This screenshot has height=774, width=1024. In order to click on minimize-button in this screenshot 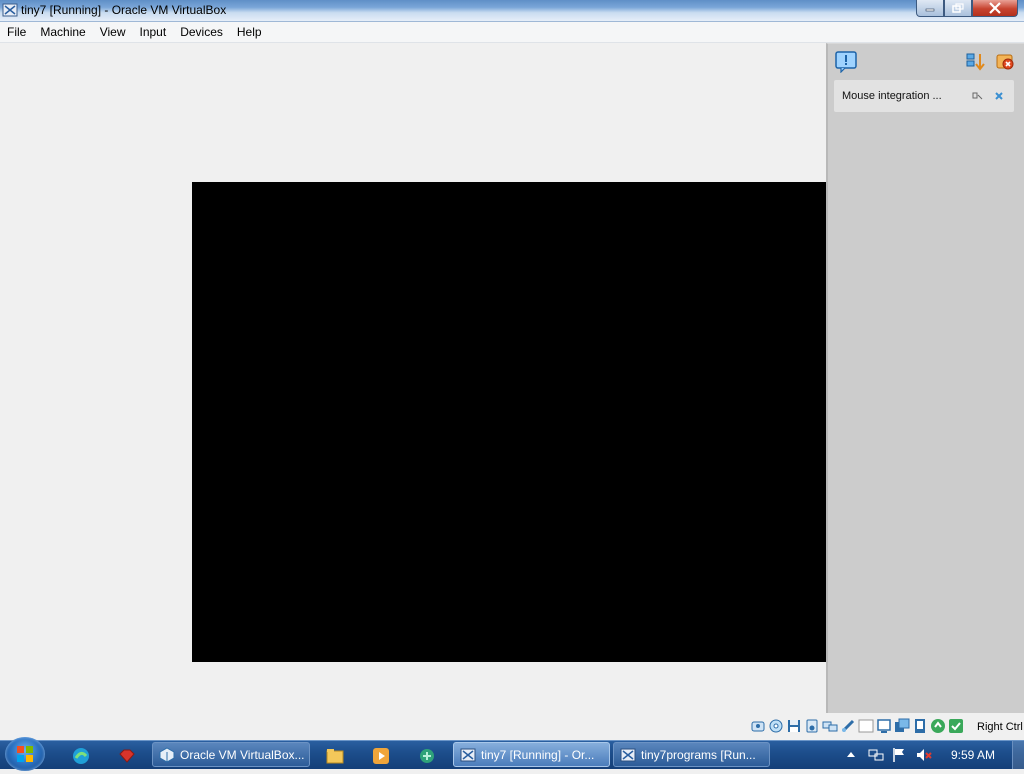, I will do `click(930, 8)`.